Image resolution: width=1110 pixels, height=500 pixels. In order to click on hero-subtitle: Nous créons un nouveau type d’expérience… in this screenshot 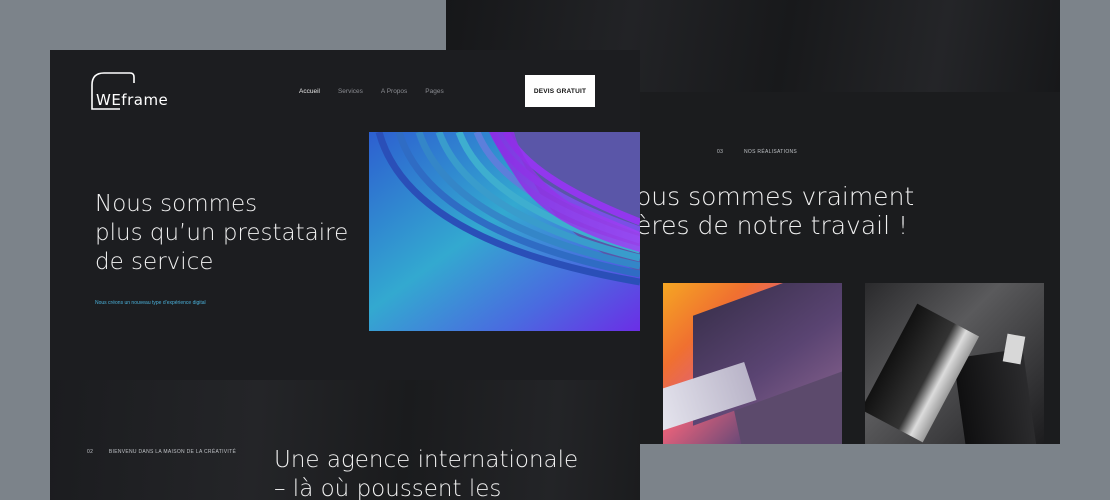, I will do `click(150, 303)`.